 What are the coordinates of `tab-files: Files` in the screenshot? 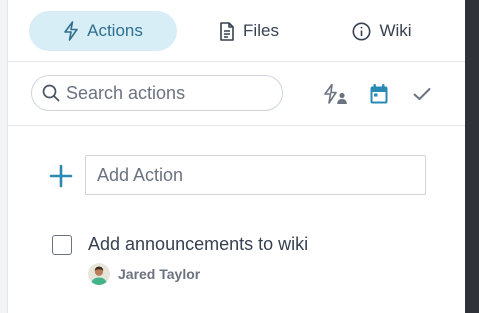 It's located at (249, 31).